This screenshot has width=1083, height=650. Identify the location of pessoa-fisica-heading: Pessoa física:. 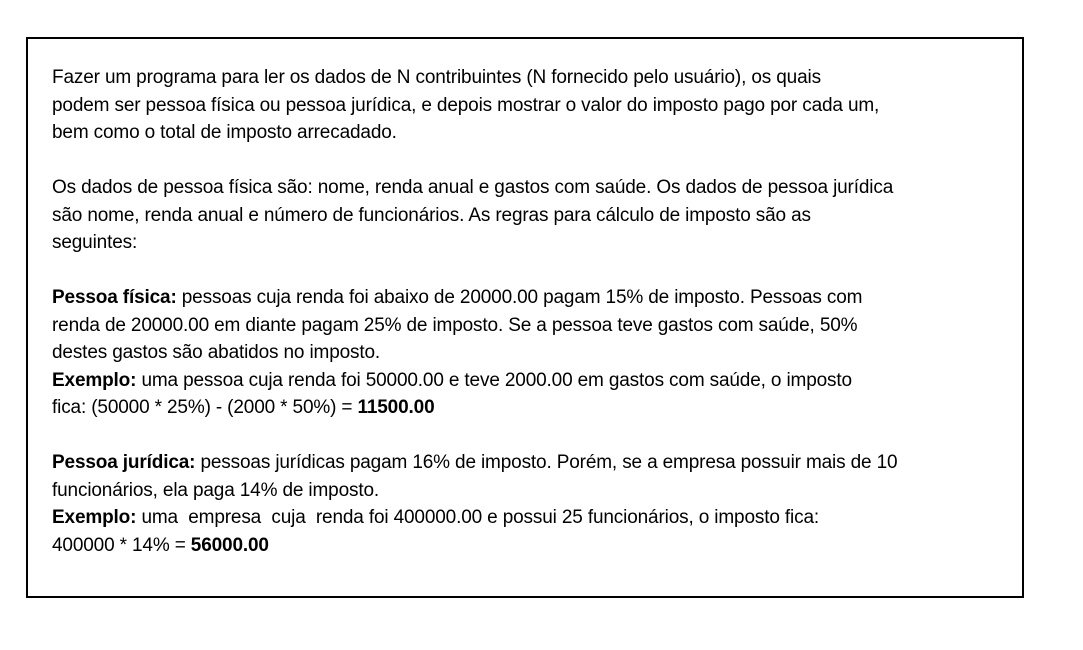
(114, 297).